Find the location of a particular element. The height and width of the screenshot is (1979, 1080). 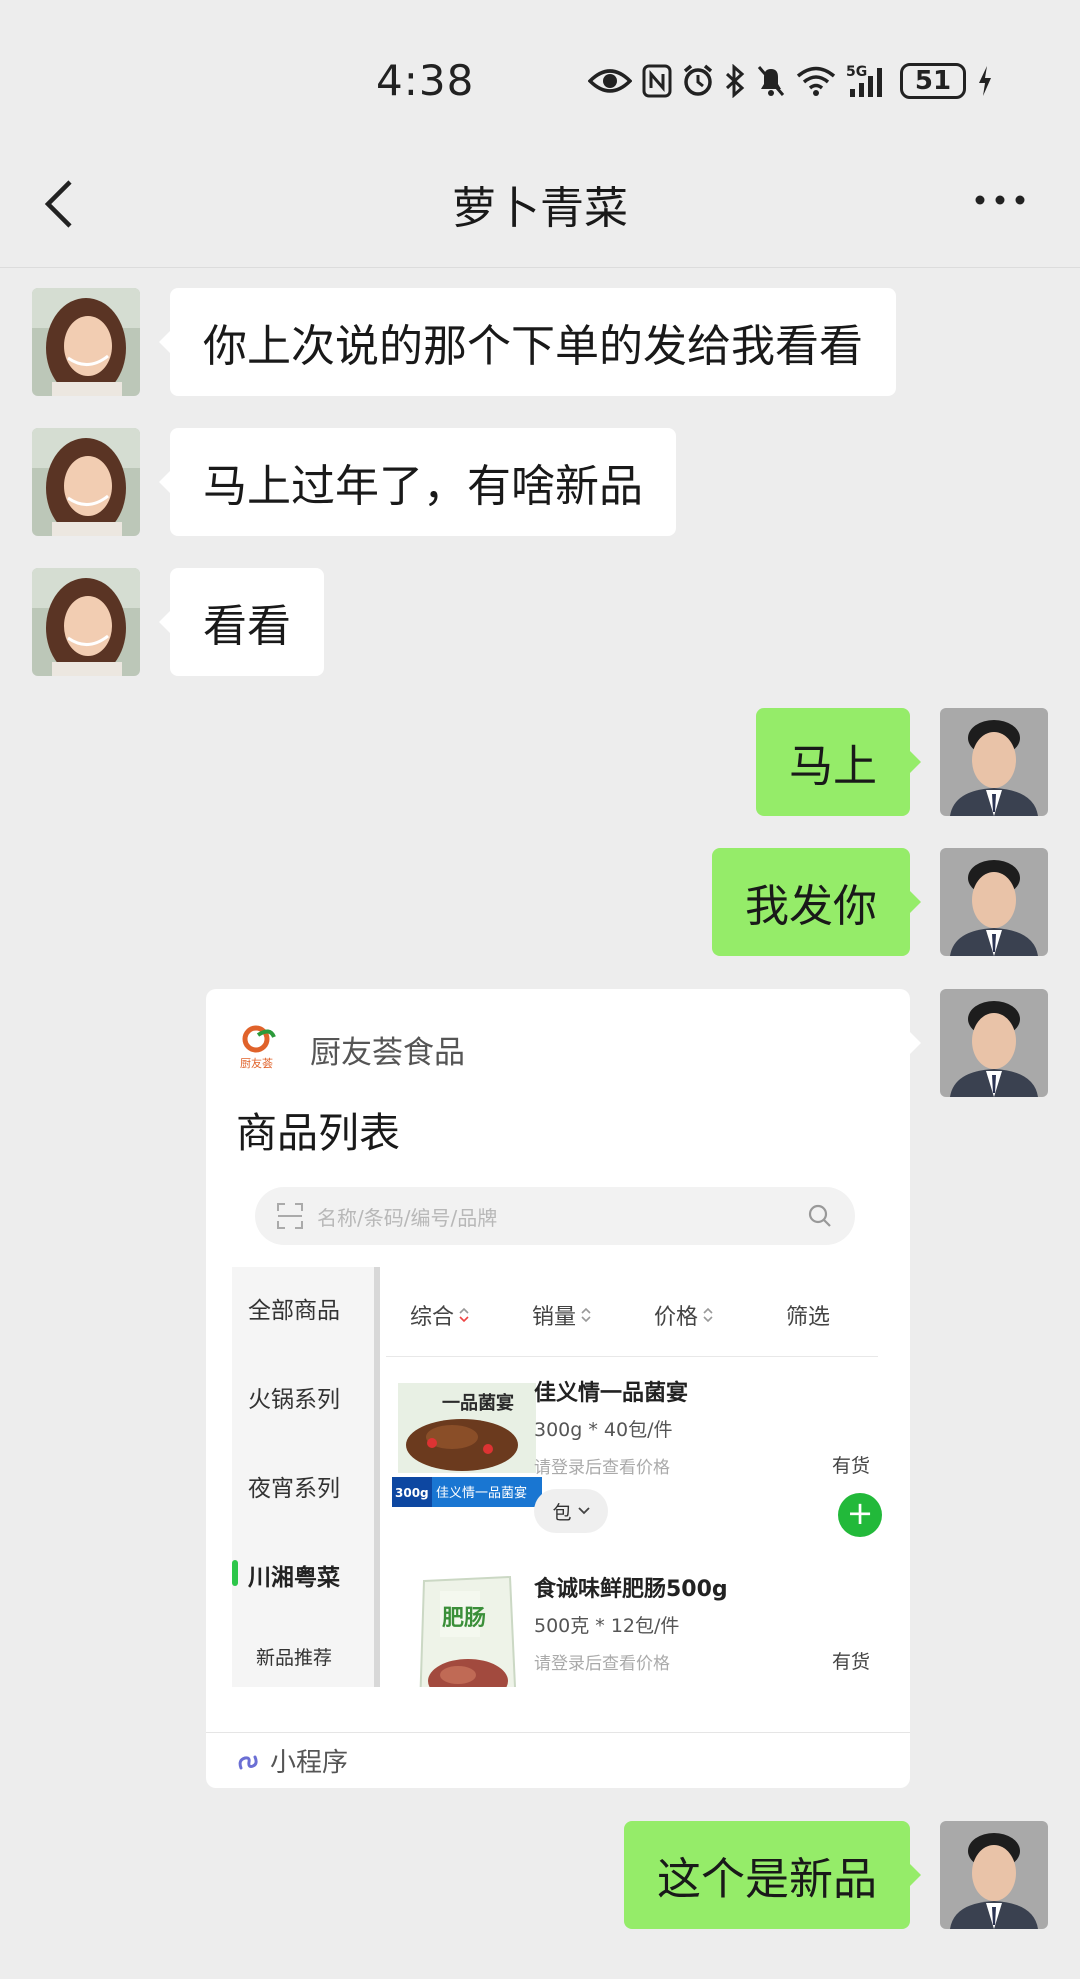

mini-program-label: 小程序 is located at coordinates (309, 1763).